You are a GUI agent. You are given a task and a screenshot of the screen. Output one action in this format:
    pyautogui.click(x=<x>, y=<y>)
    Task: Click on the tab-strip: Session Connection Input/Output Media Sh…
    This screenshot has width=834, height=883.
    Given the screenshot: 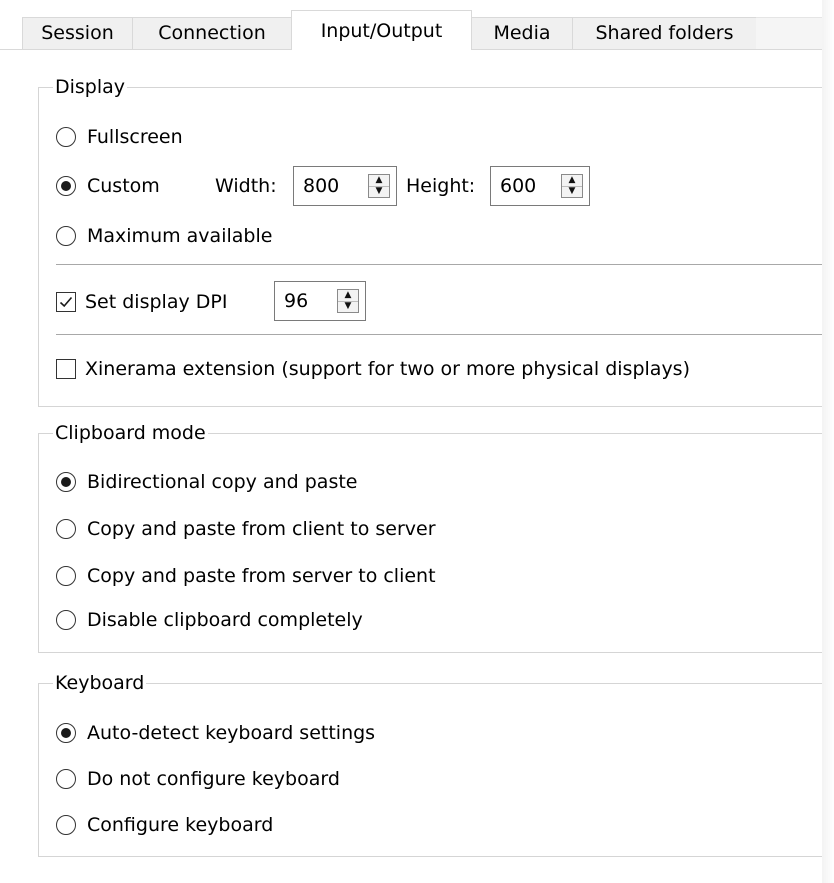 What is the action you would take?
    pyautogui.click(x=417, y=25)
    